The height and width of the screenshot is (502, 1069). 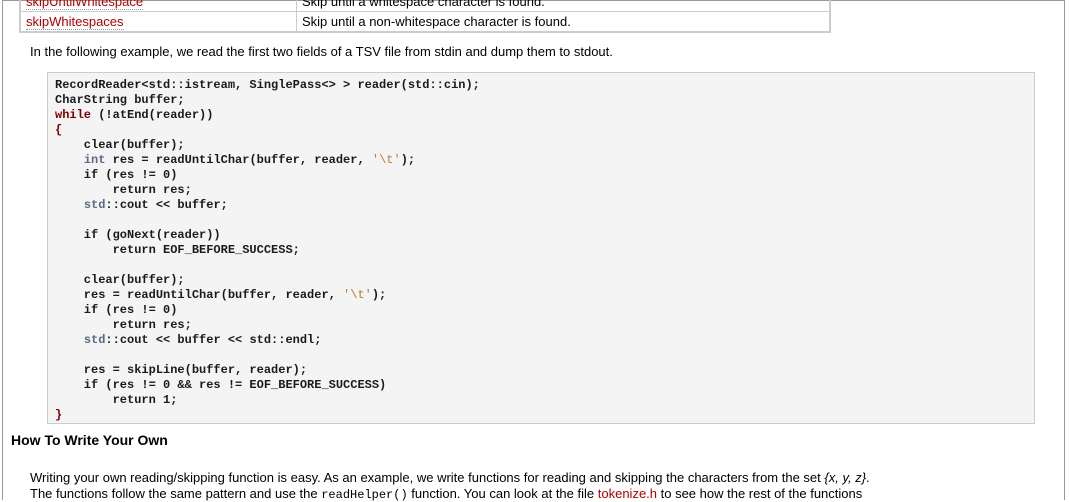 I want to click on code-line: res = skipLine(buffer, reader);, so click(x=544, y=370).